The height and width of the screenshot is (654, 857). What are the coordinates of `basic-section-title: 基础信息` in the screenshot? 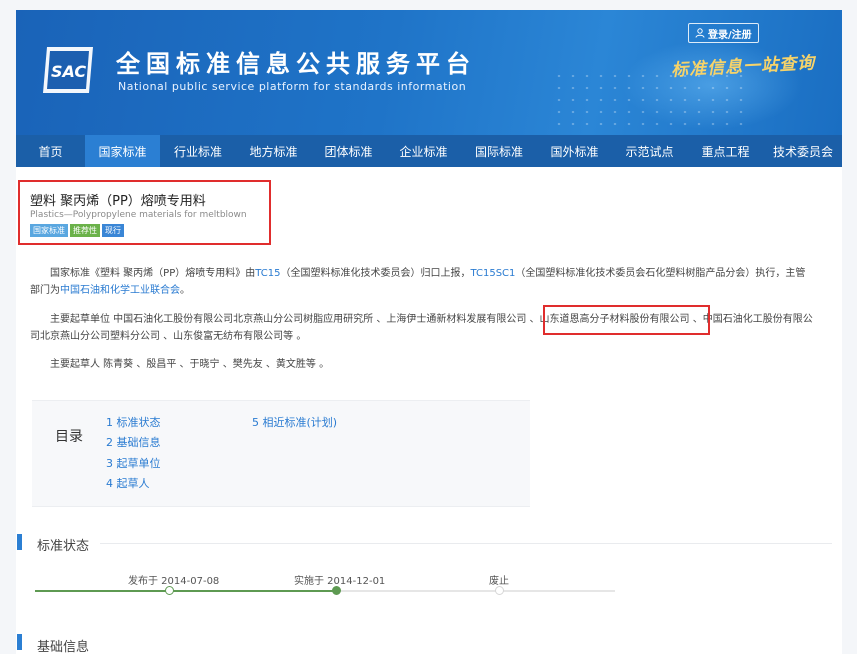 It's located at (63, 647).